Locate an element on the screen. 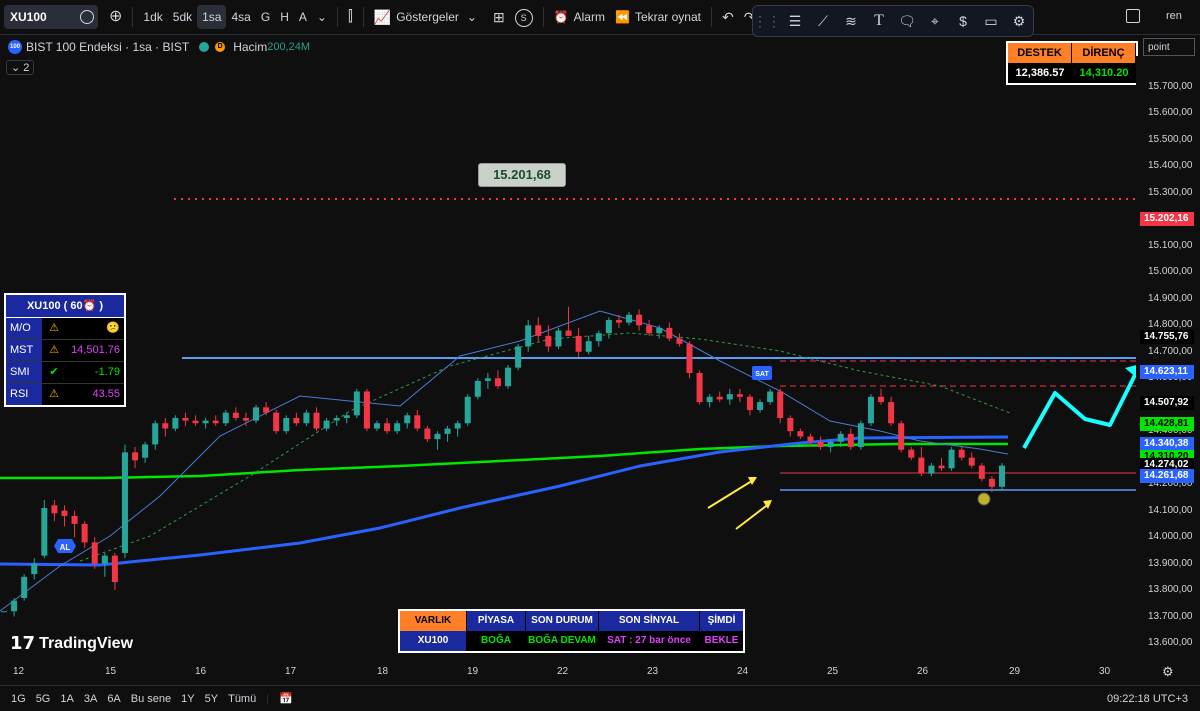 The image size is (1200, 711). callout-icon: ▭ is located at coordinates (991, 21).